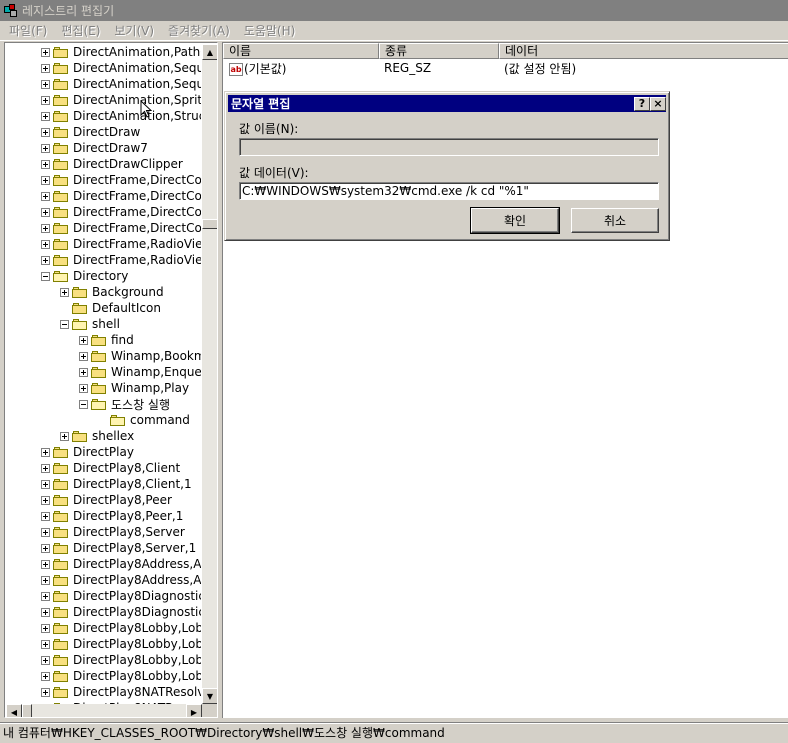 Image resolution: width=788 pixels, height=743 pixels. I want to click on menu-edit: 편집(E), so click(80, 30).